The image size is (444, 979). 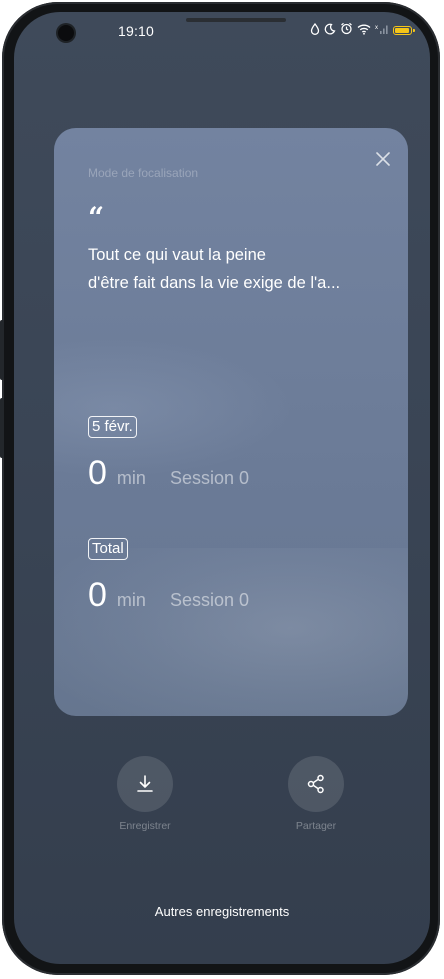 What do you see at coordinates (97, 473) in the screenshot?
I see `today-minutes: 0` at bounding box center [97, 473].